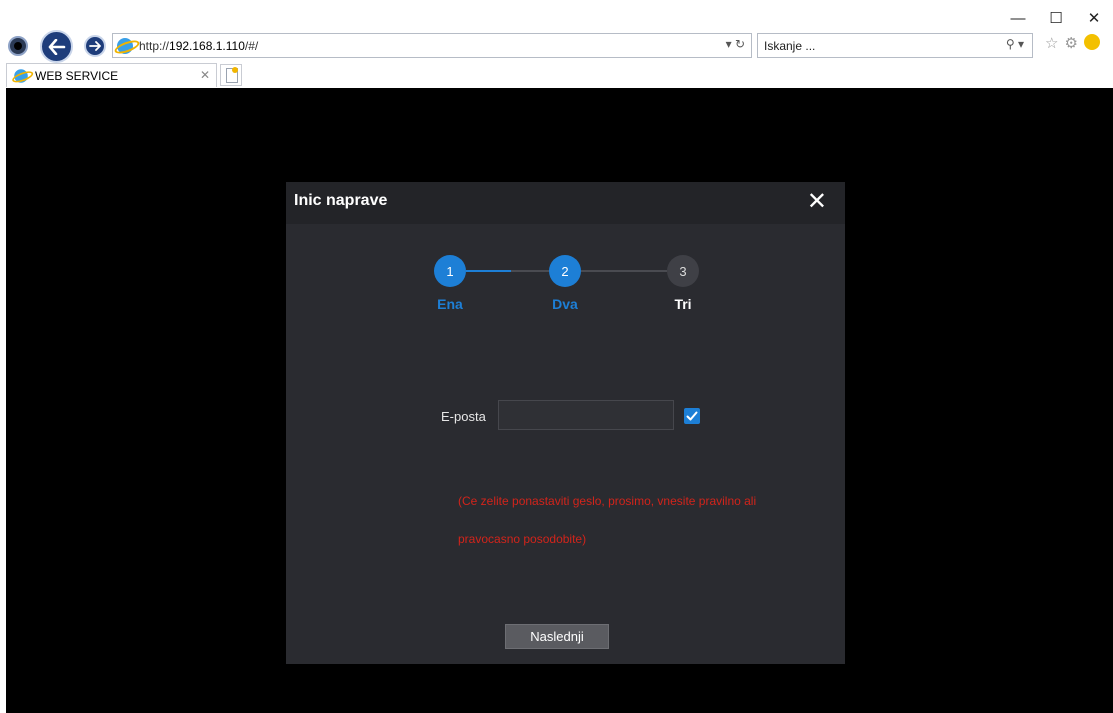  Describe the element at coordinates (77, 75) in the screenshot. I see `tab-title: WEB SERVICE` at that location.